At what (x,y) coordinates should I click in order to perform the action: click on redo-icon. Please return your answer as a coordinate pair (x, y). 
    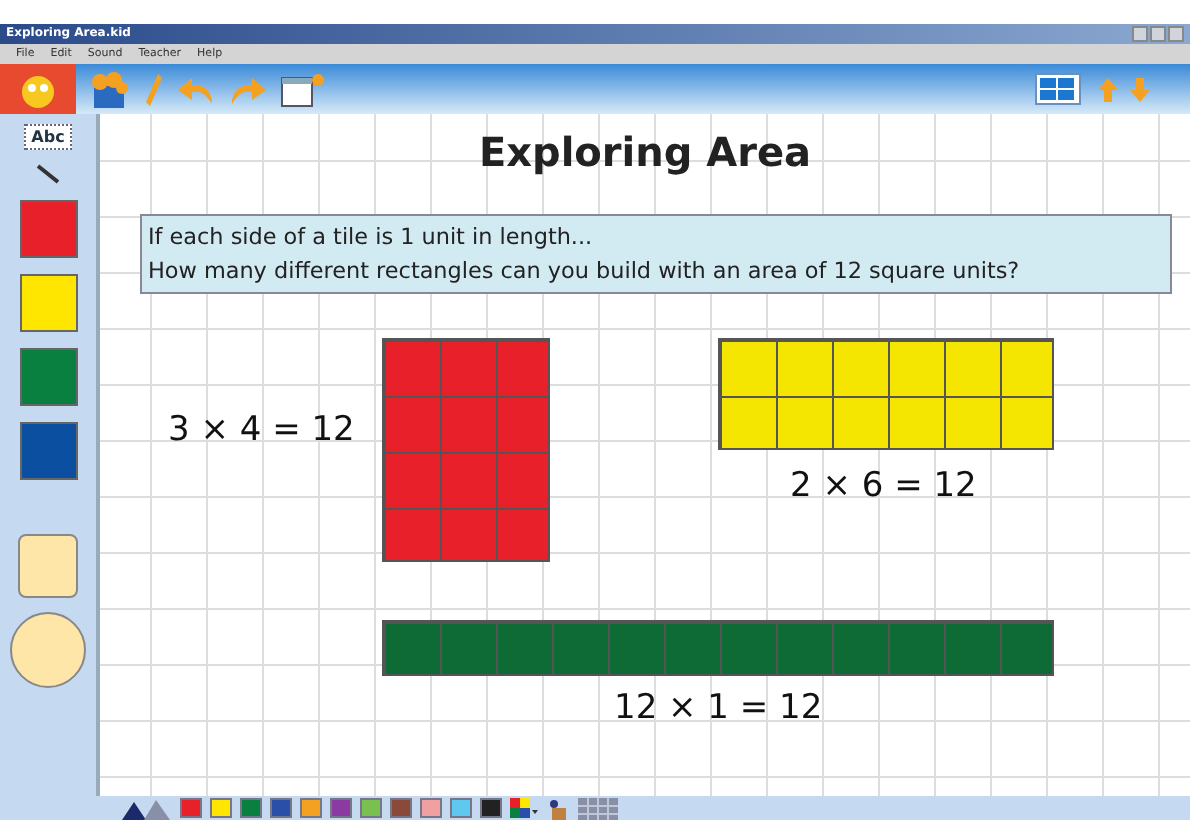
    Looking at the image, I should click on (248, 89).